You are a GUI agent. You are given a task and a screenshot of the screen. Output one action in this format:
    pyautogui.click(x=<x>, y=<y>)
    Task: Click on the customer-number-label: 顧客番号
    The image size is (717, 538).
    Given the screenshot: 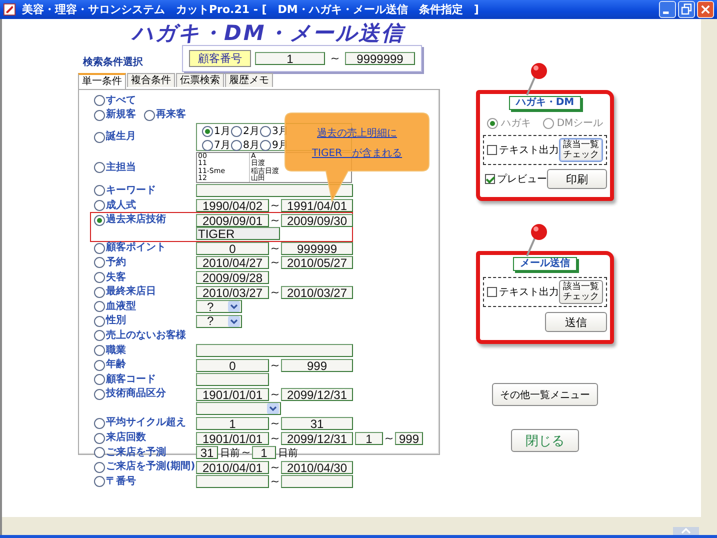 What is the action you would take?
    pyautogui.click(x=220, y=58)
    